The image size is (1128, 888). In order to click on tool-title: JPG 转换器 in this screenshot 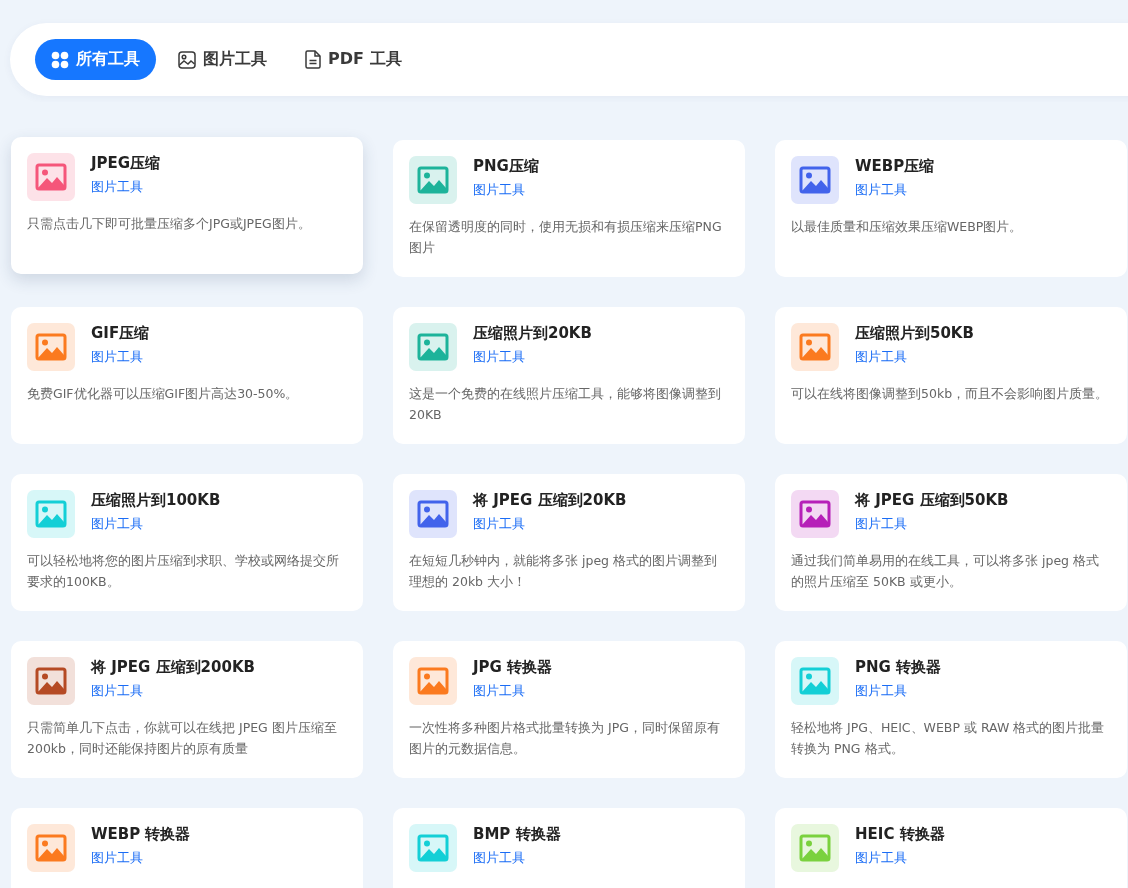, I will do `click(513, 667)`.